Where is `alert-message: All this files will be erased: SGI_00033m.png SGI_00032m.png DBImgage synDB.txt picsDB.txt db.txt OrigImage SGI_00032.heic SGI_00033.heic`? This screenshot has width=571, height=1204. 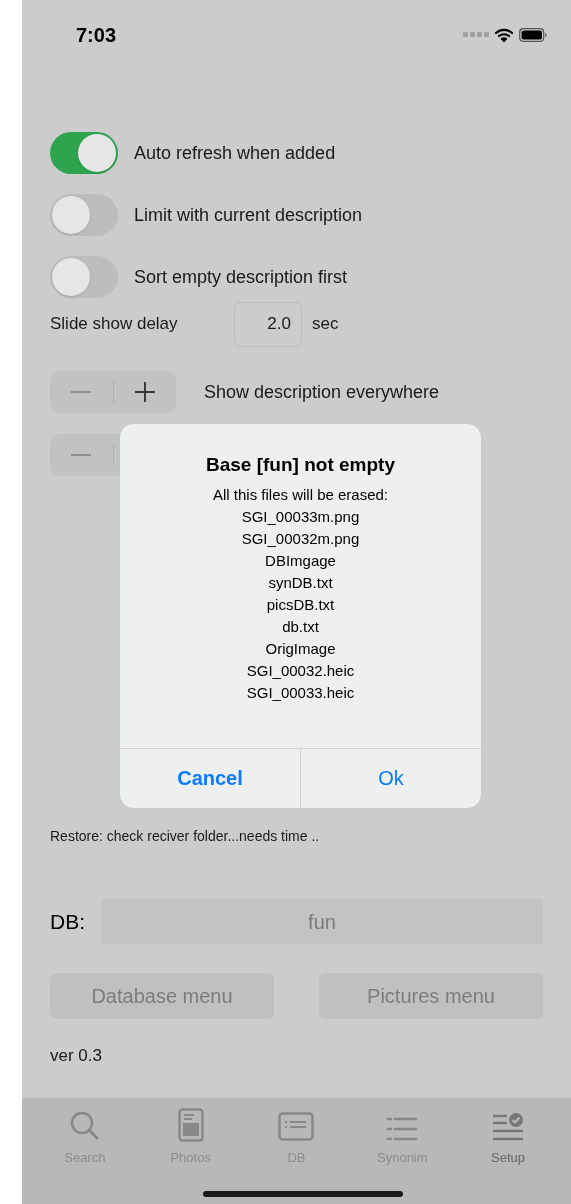 alert-message: All this files will be erased: SGI_00033m.png SGI_00032m.png DBImgage synDB.txt picsDB.txt db.txt OrigImage SGI_00032.heic SGI_00033.heic is located at coordinates (300, 593).